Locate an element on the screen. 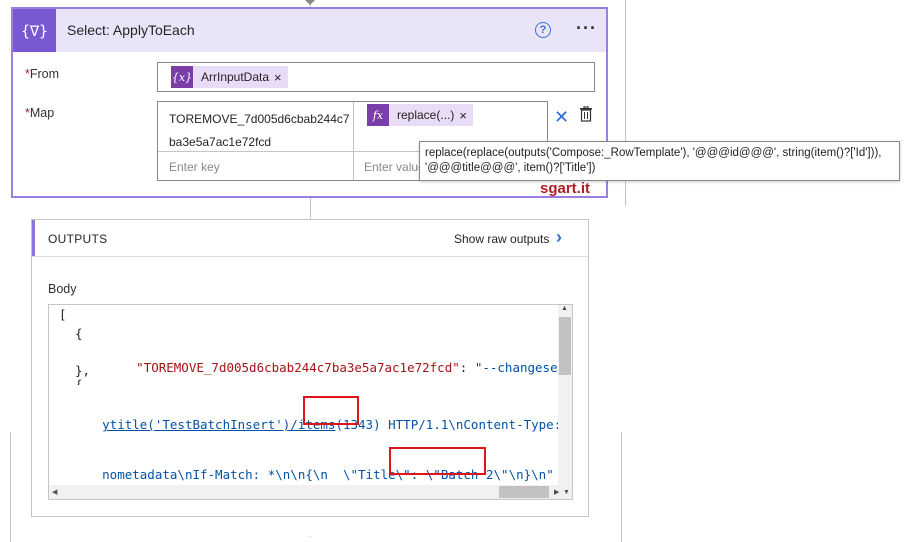  switch-to-text-mode-icon: ✕ is located at coordinates (561, 117).